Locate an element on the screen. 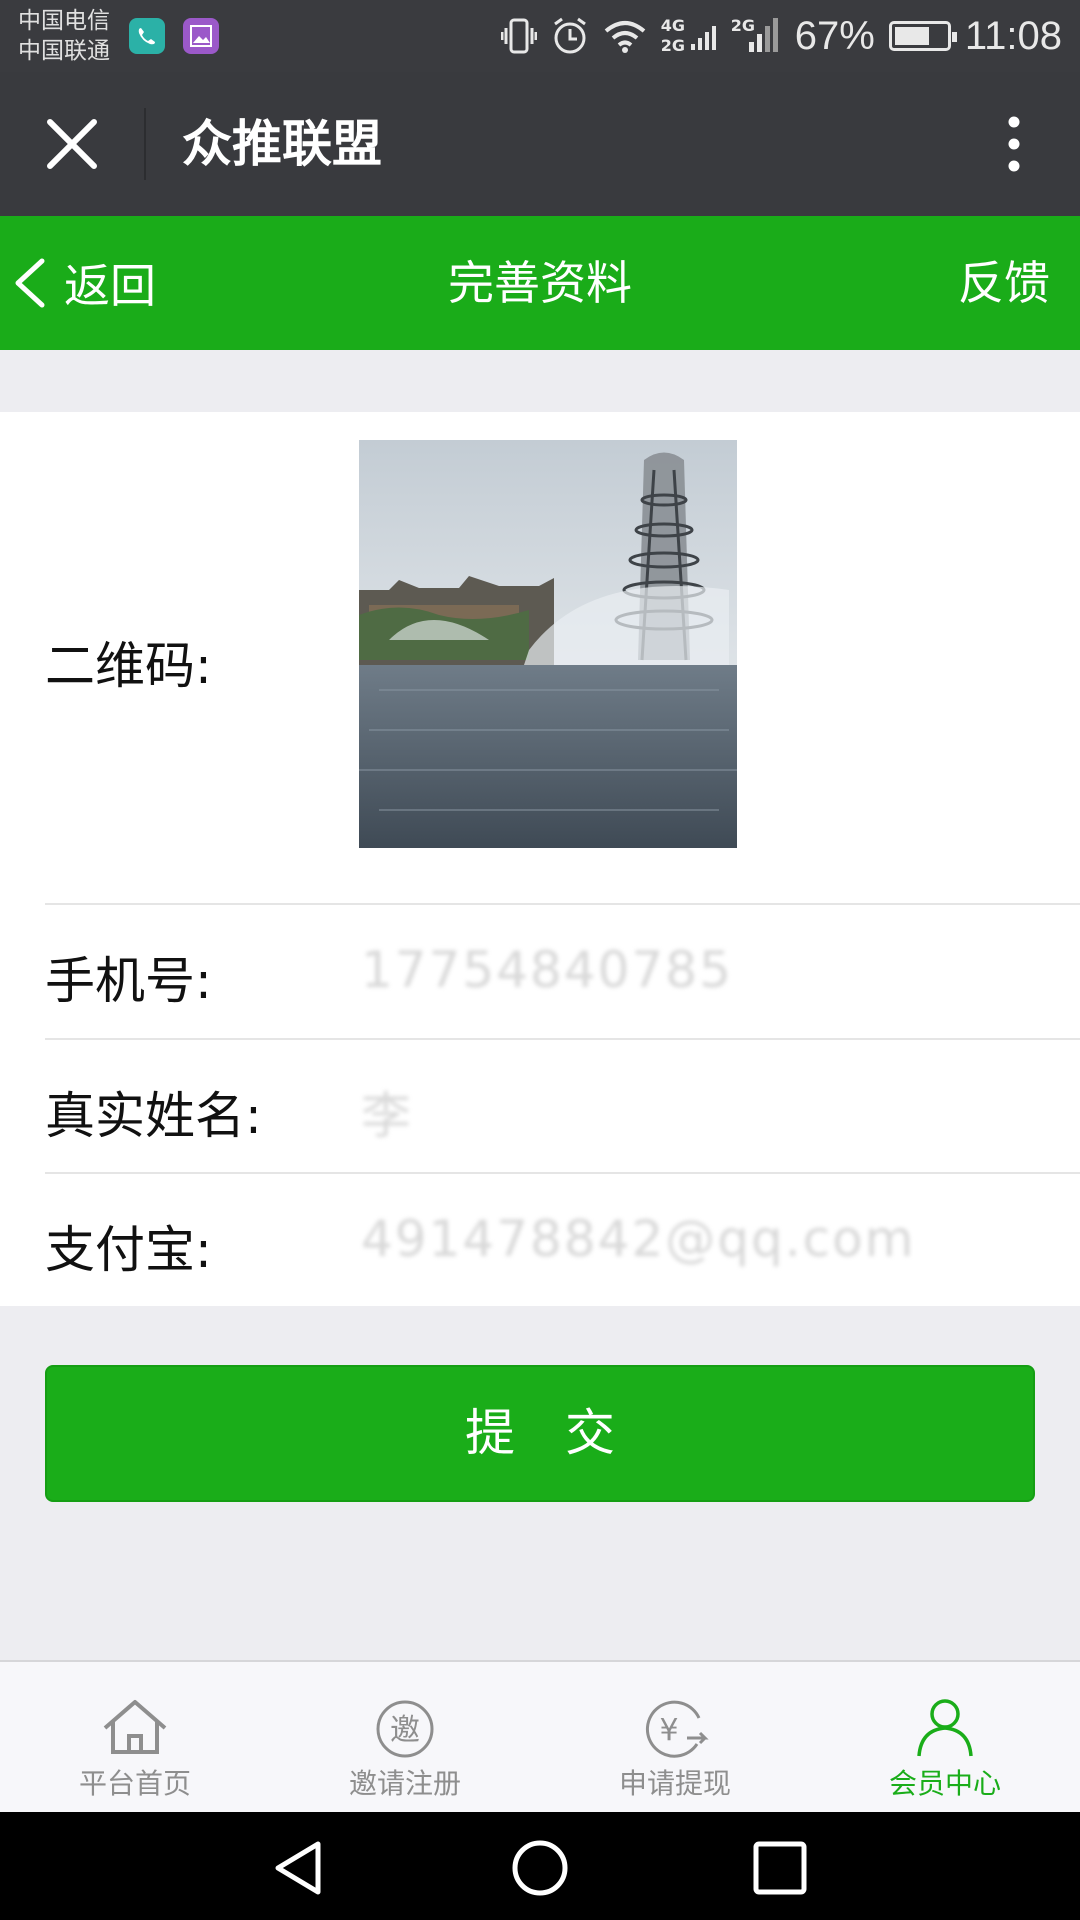 This screenshot has width=1080, height=1920. recents-square-icon is located at coordinates (780, 1868).